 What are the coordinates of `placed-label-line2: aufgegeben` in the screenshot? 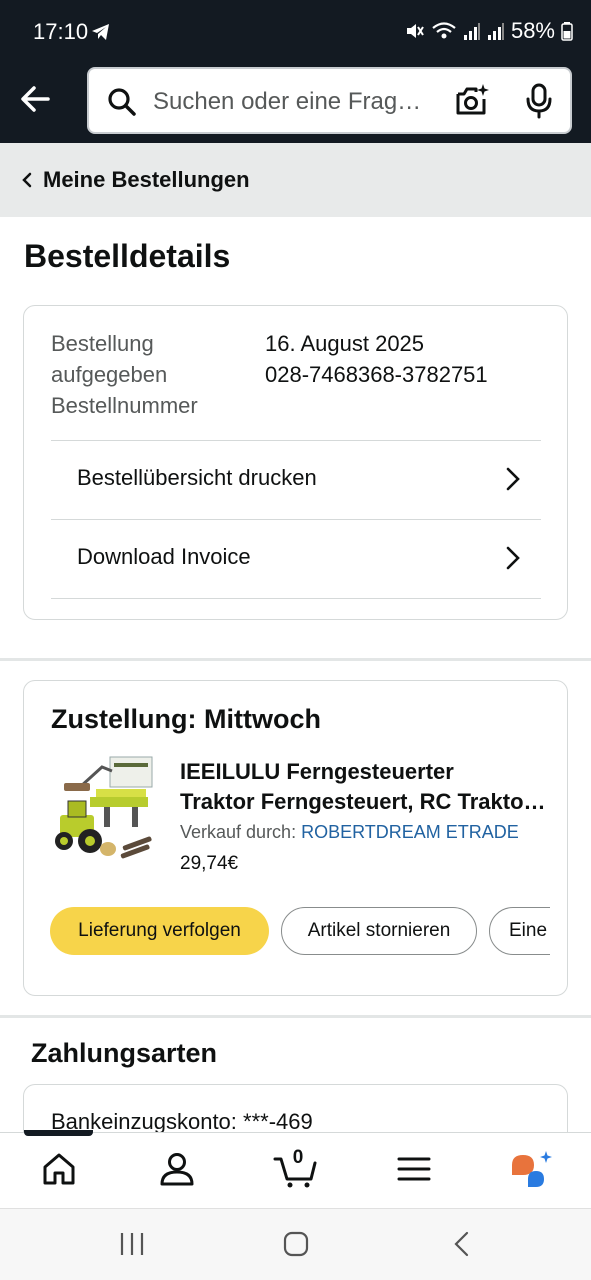 It's located at (109, 374).